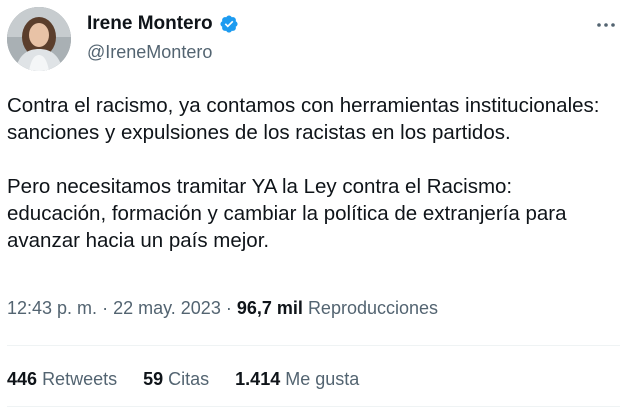 The width and height of the screenshot is (627, 417). What do you see at coordinates (22, 379) in the screenshot?
I see `retweets-count: 446` at bounding box center [22, 379].